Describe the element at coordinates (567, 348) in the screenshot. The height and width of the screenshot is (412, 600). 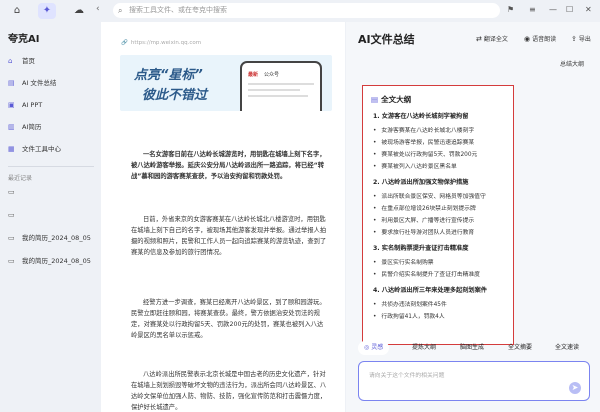
I see `chip-speed-read: 全文速读` at that location.